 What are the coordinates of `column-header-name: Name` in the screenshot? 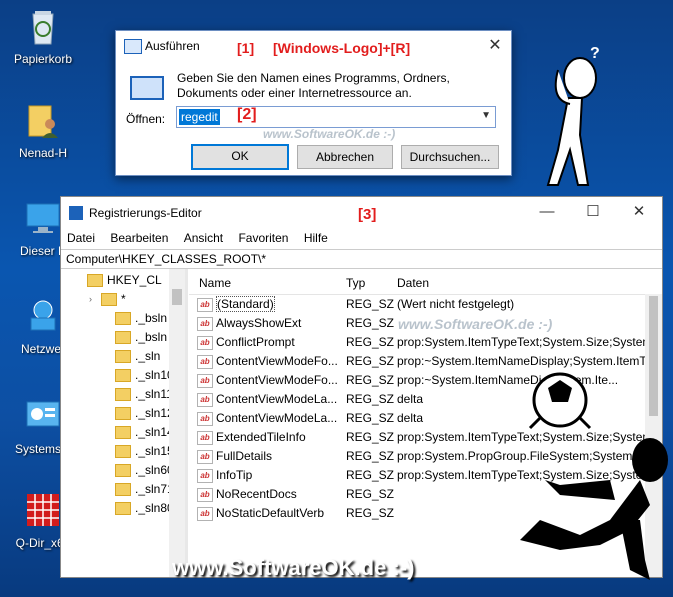 It's located at (215, 283).